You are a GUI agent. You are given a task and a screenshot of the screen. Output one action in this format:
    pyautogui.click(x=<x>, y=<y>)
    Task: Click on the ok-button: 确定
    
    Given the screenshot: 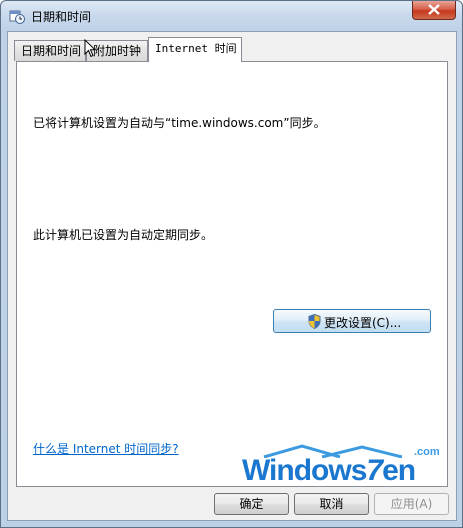 What is the action you would take?
    pyautogui.click(x=251, y=504)
    